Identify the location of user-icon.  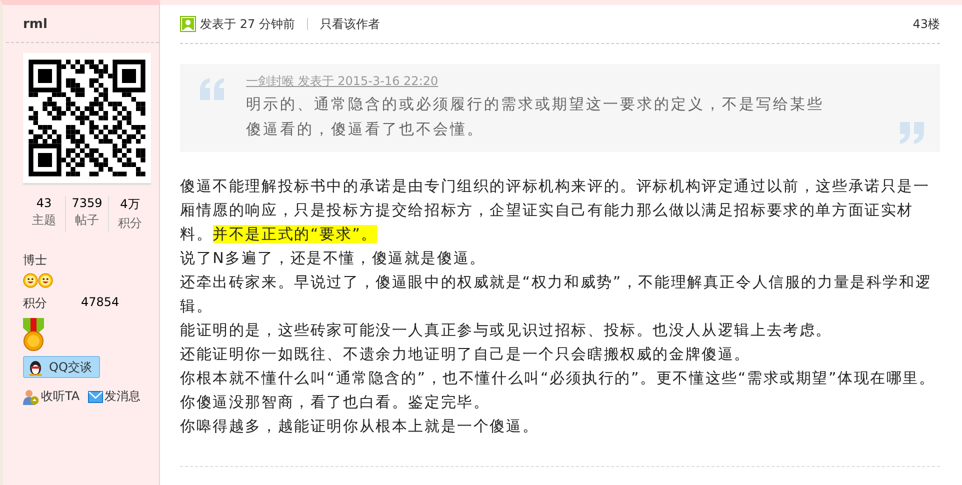
(188, 24).